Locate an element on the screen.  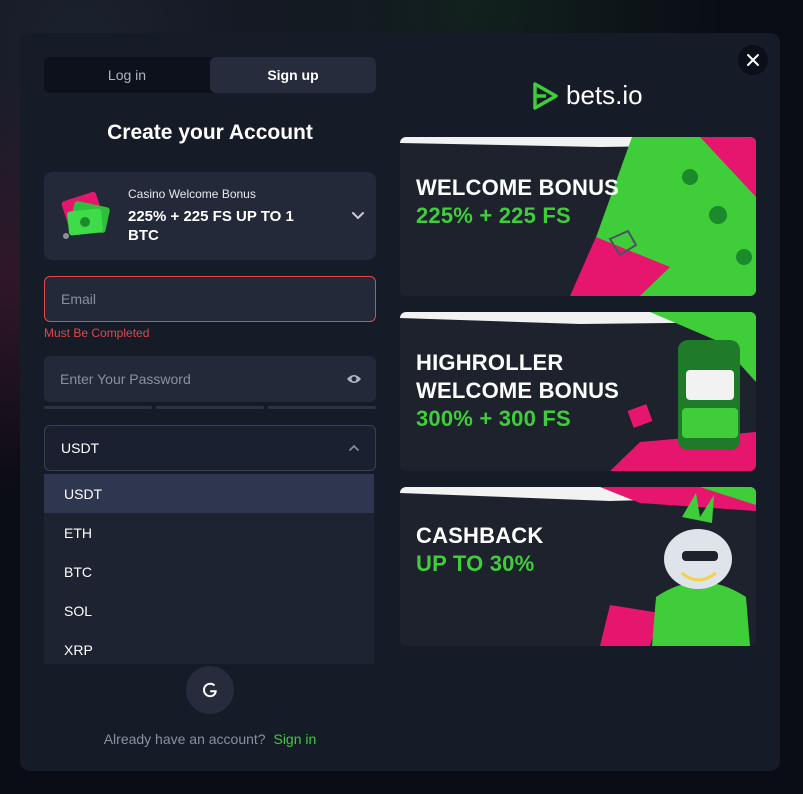
currency-option-xrp: XRP is located at coordinates (209, 647).